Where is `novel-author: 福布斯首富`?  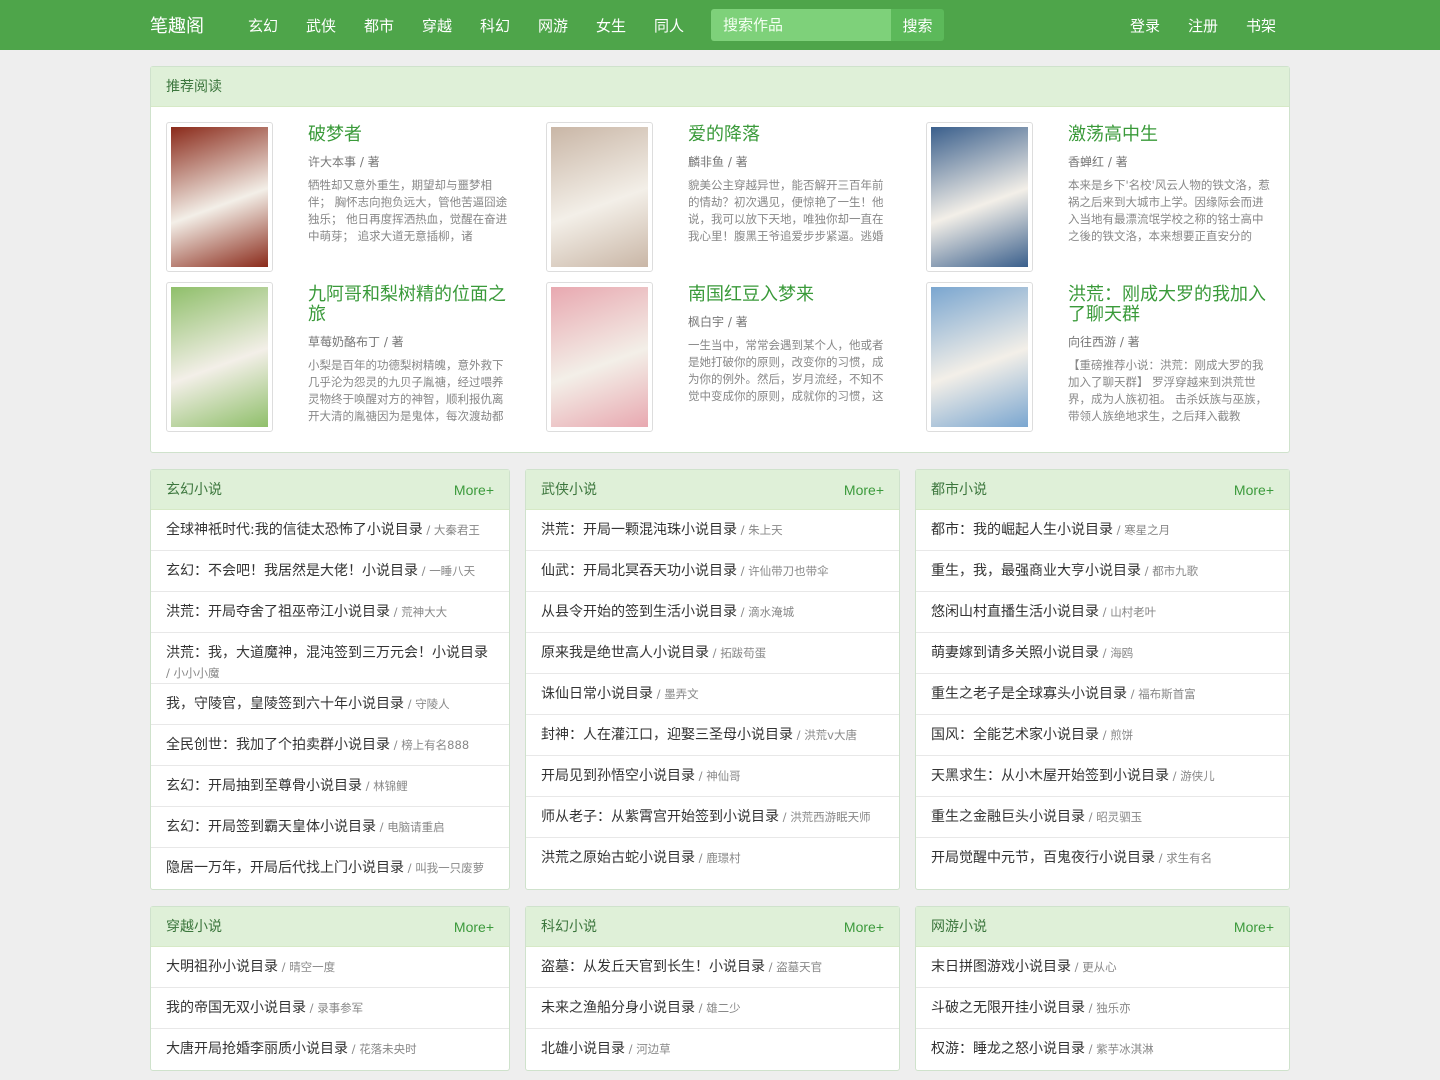
novel-author: 福布斯首富 is located at coordinates (1161, 694).